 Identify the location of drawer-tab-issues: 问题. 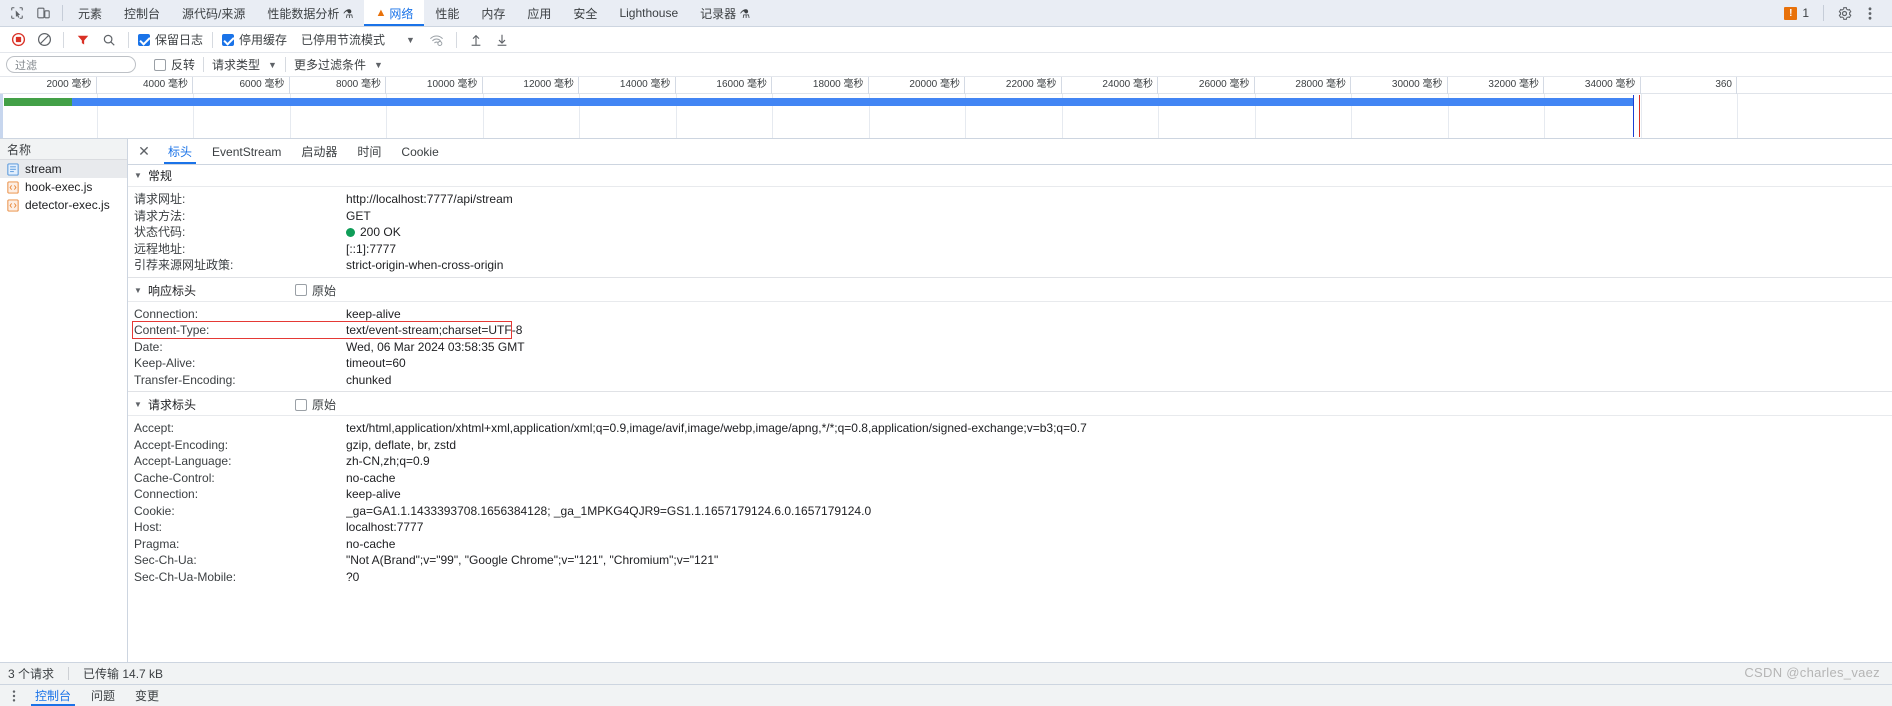
(103, 695).